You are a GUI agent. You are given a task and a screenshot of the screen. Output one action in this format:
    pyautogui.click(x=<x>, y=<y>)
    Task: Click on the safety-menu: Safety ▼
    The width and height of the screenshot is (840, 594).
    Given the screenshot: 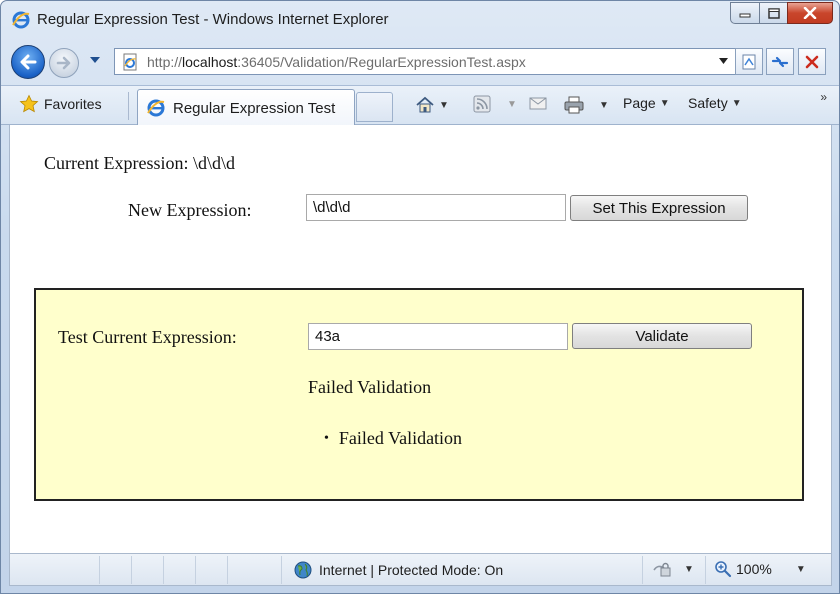 What is the action you would take?
    pyautogui.click(x=715, y=103)
    